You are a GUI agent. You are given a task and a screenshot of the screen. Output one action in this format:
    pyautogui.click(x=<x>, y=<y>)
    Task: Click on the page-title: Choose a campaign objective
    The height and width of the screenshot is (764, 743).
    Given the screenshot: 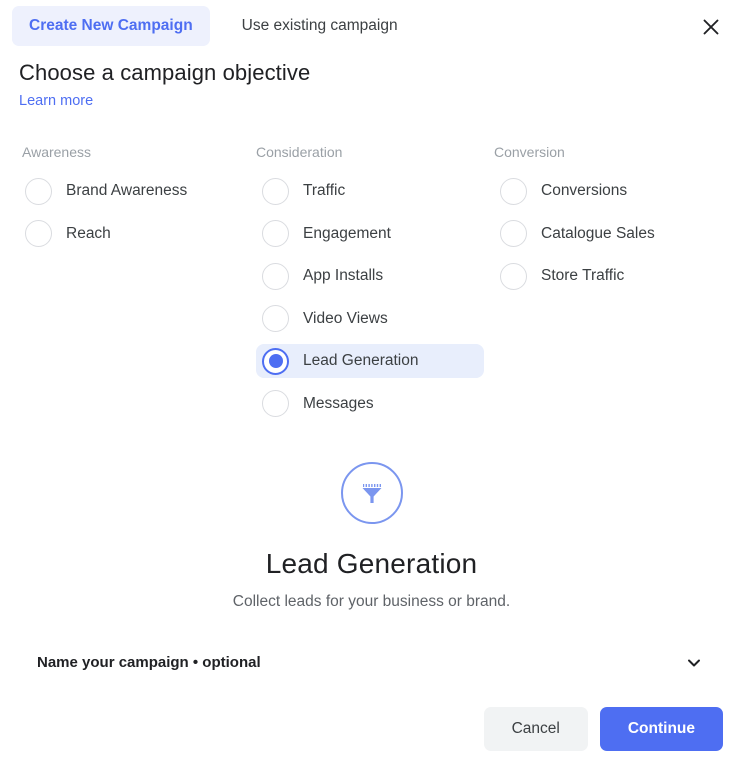 What is the action you would take?
    pyautogui.click(x=165, y=72)
    